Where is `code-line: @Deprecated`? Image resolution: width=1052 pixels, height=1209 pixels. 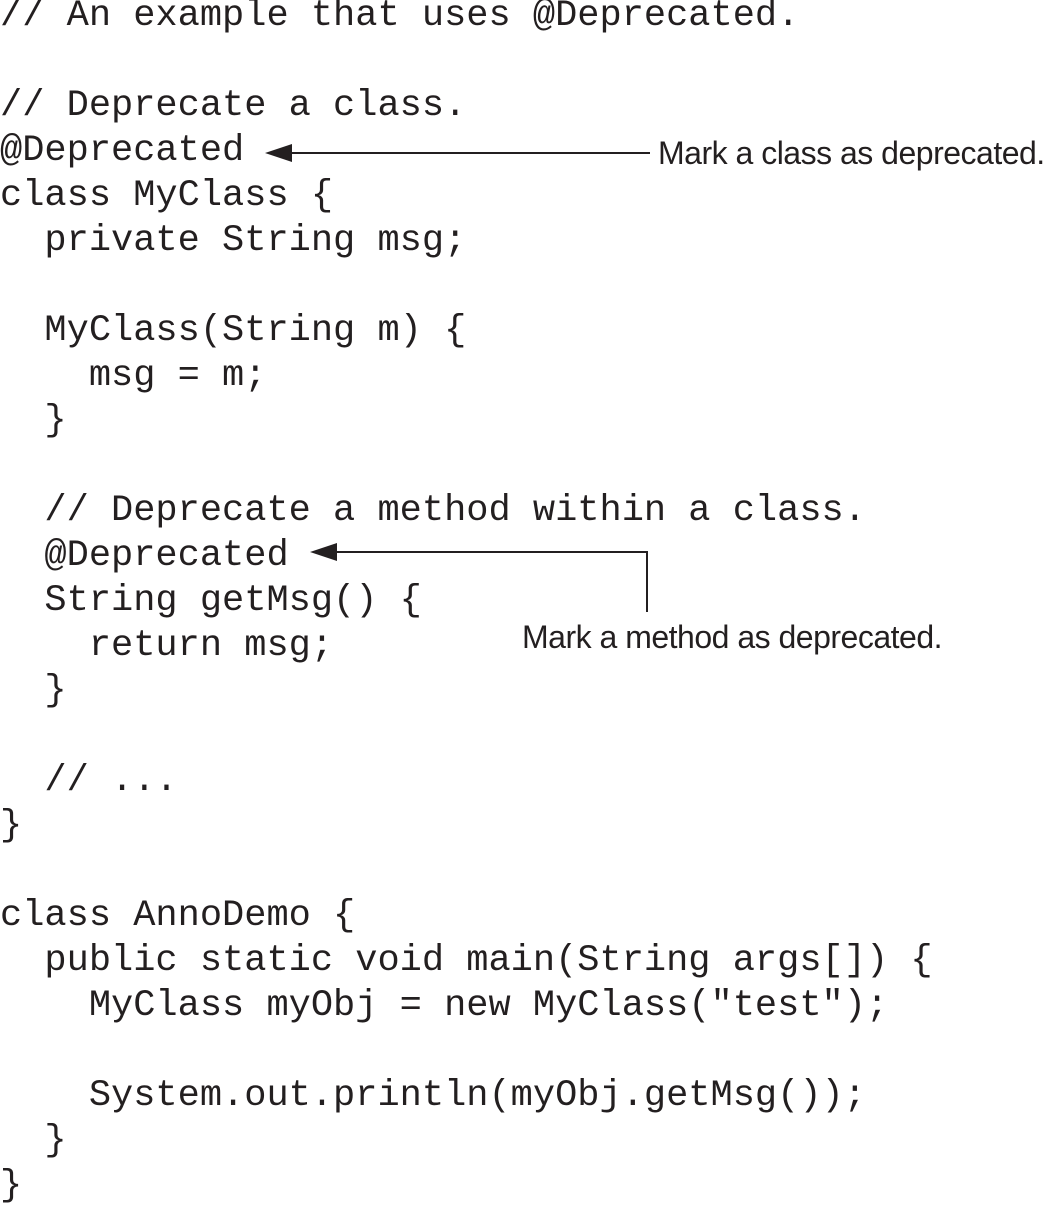
code-line: @Deprecated is located at coordinates (144, 556).